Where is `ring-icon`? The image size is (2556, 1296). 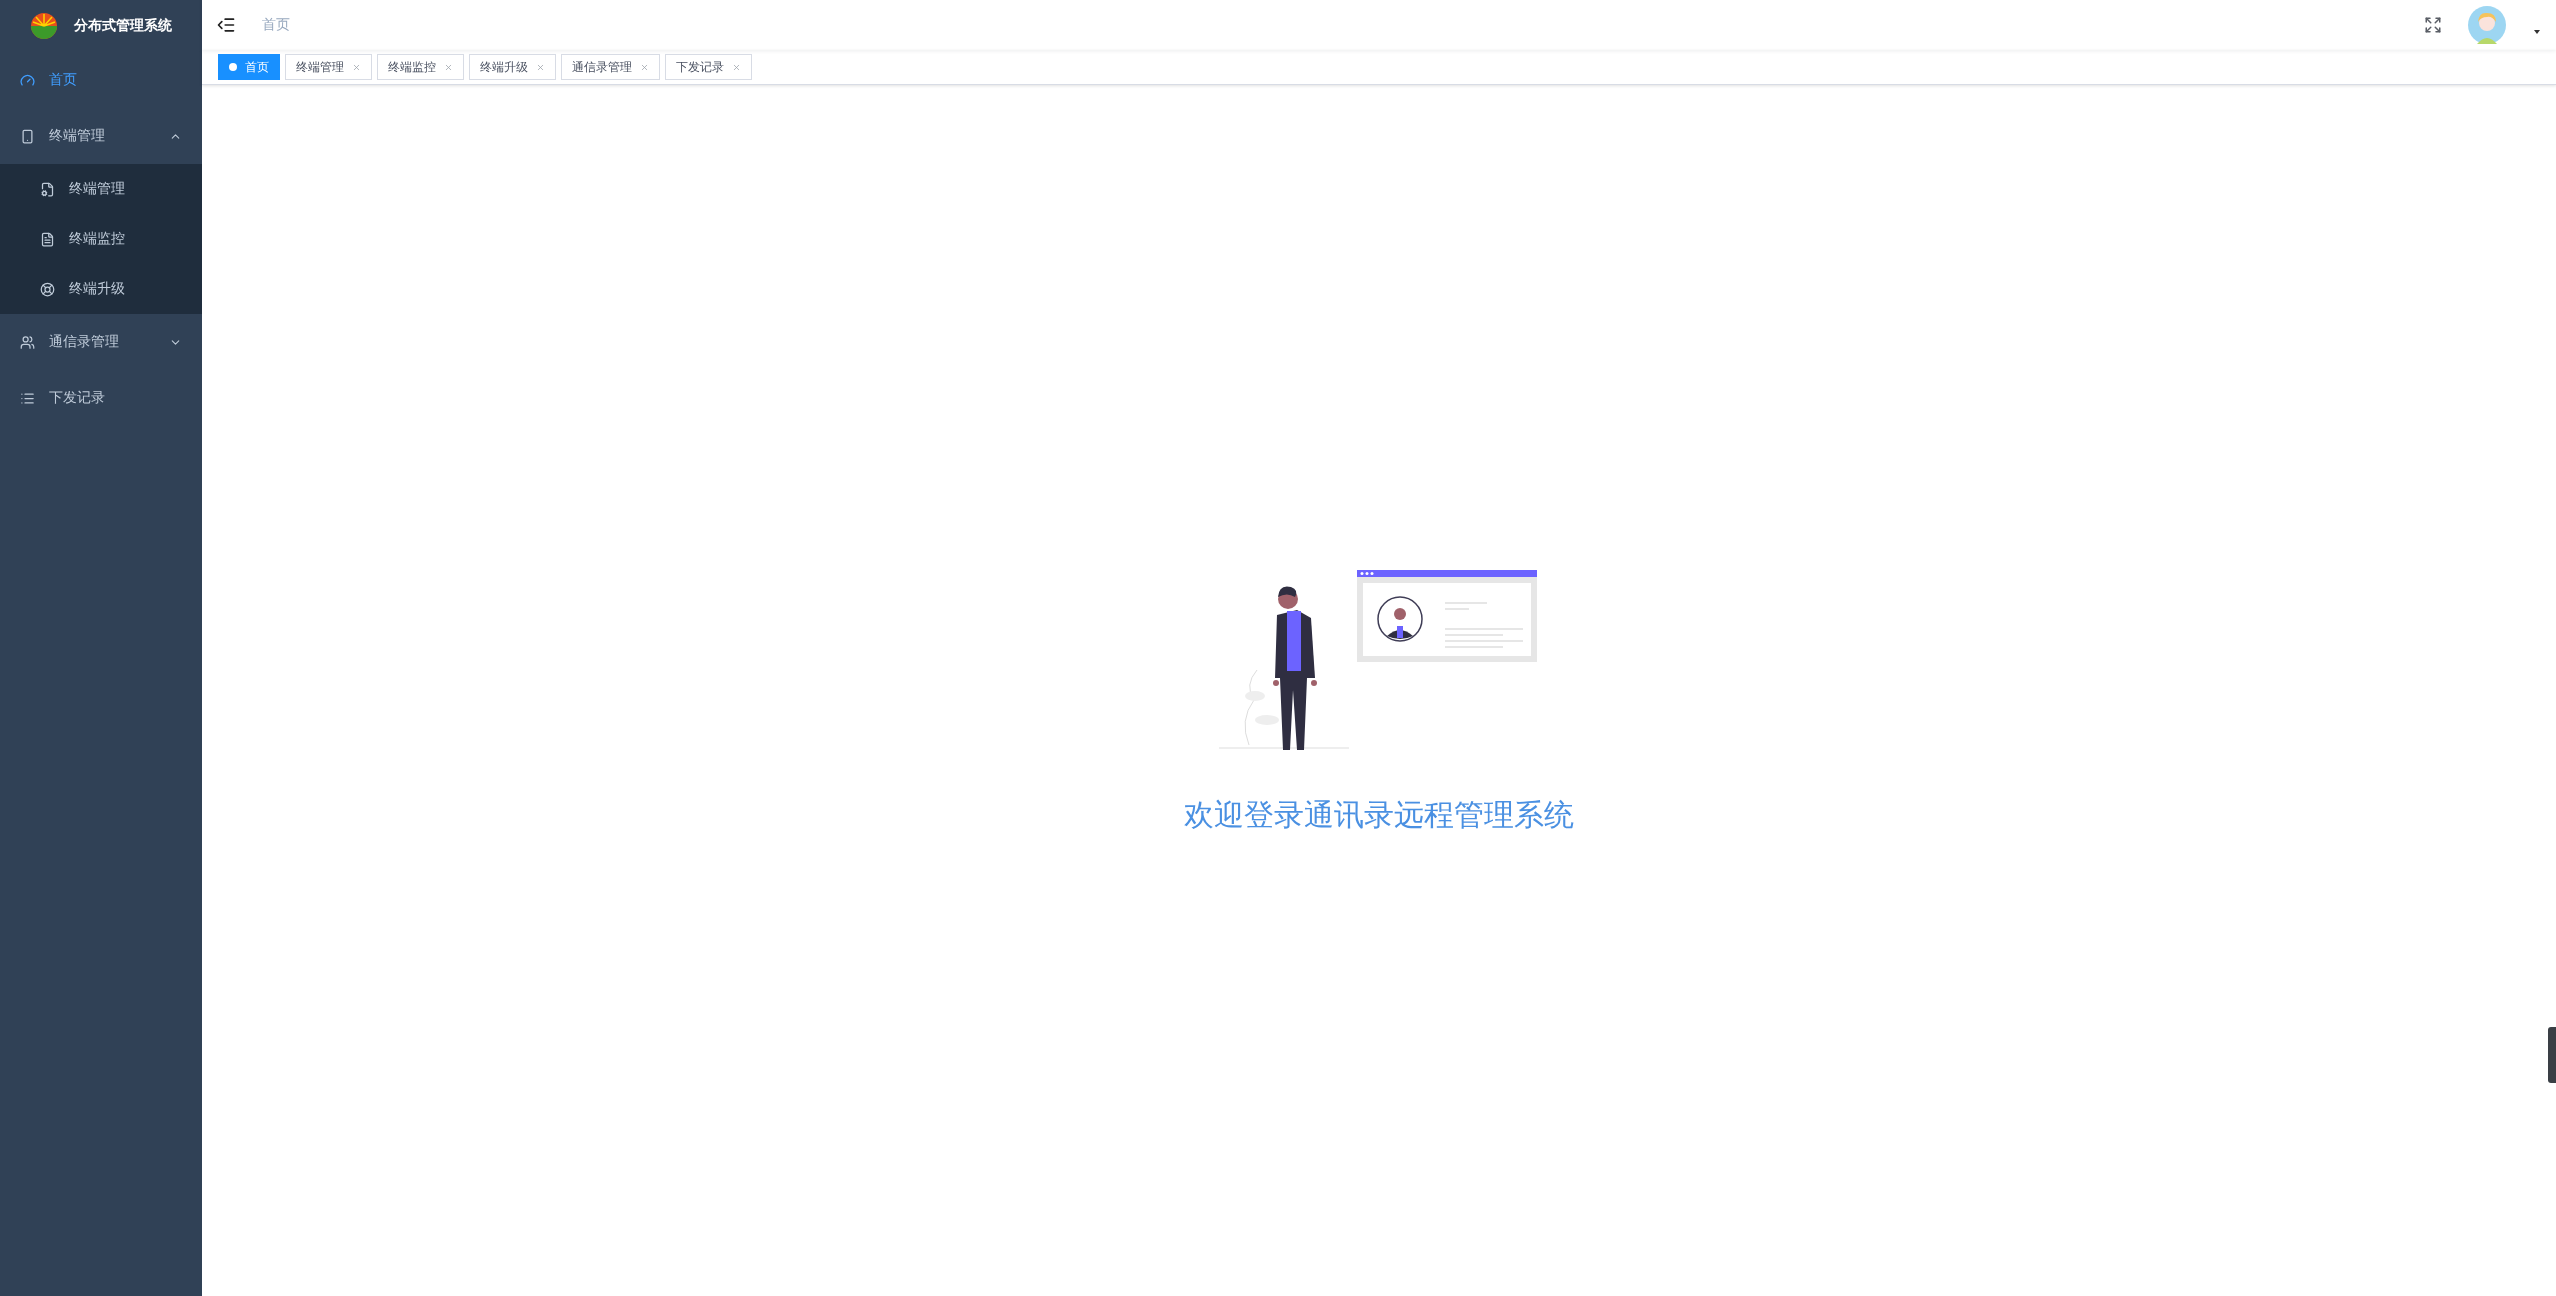
ring-icon is located at coordinates (47, 289).